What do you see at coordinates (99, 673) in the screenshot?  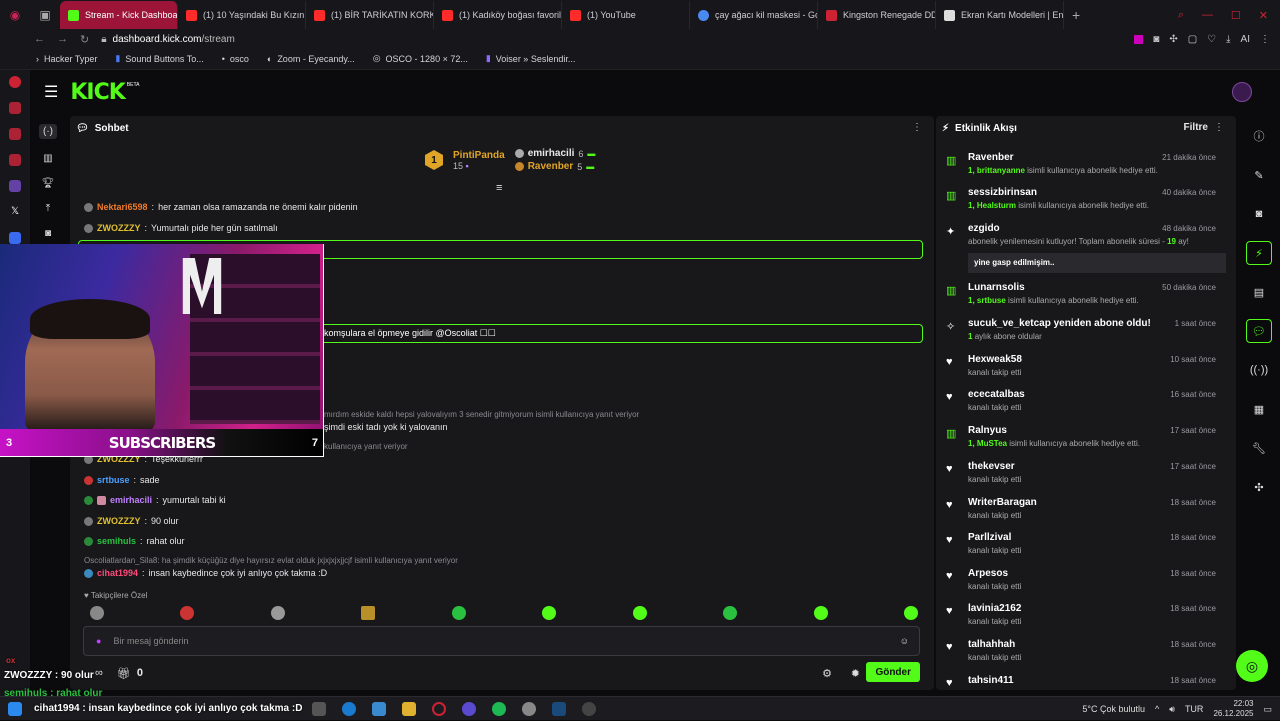 I see `infinity-icon: ∞` at bounding box center [99, 673].